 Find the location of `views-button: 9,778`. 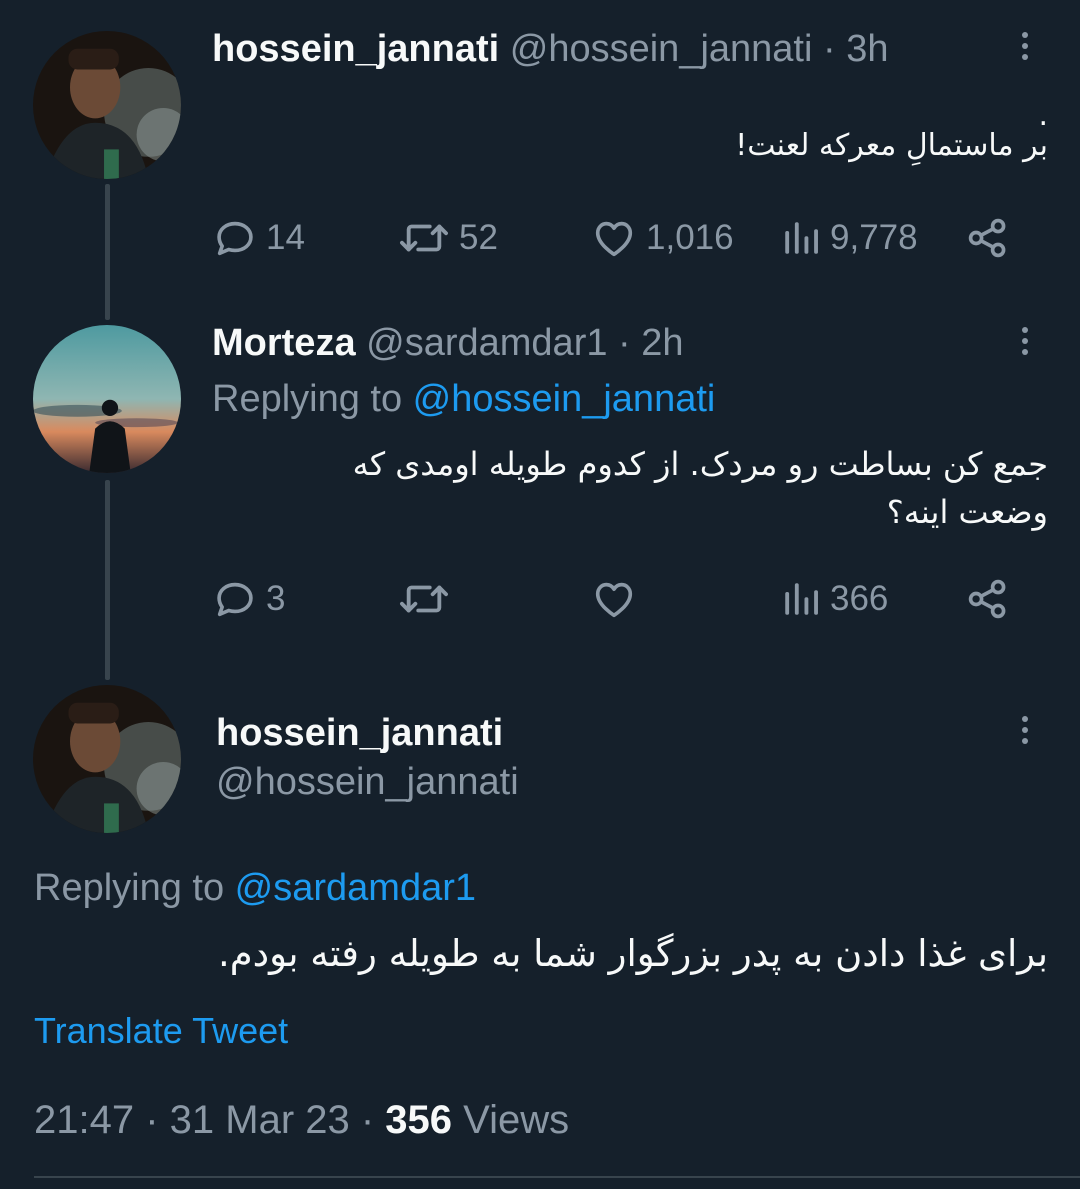

views-button: 9,778 is located at coordinates (849, 238).